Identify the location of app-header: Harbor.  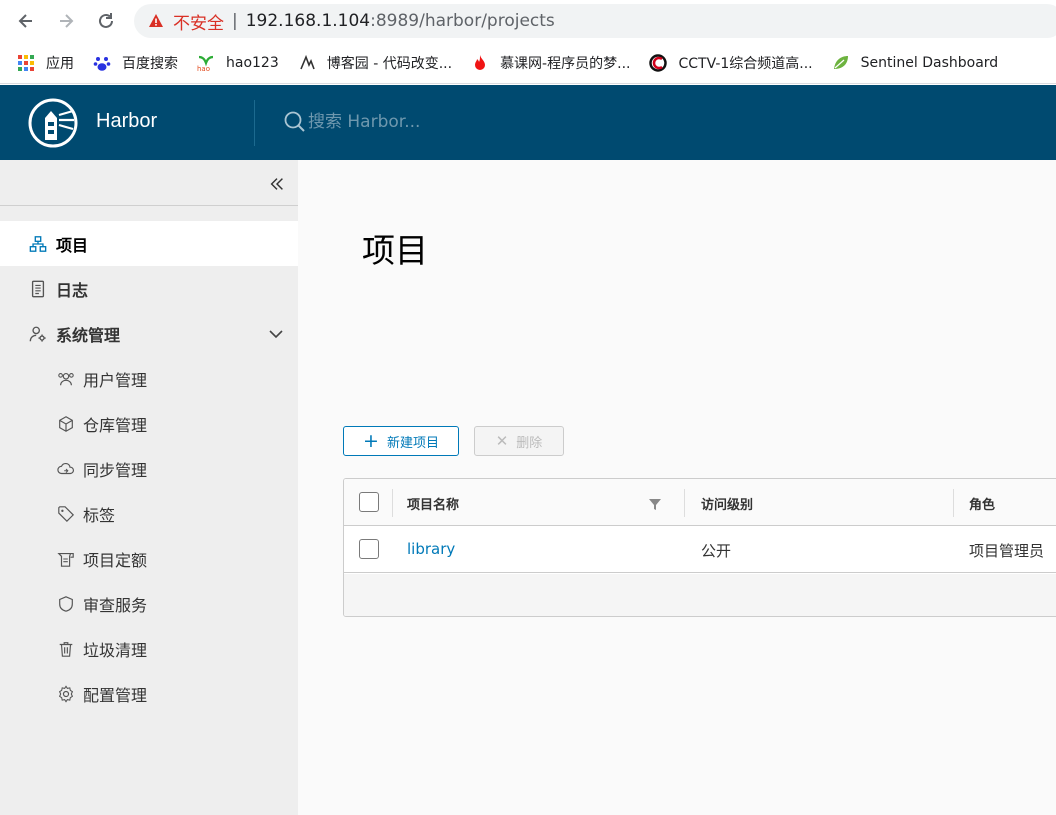
(528, 122).